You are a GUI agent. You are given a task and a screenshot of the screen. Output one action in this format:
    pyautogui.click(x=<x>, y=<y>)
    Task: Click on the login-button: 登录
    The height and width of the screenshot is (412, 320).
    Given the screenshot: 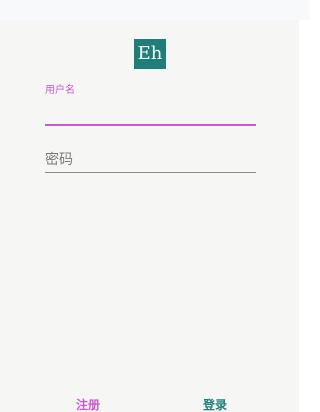 What is the action you would take?
    pyautogui.click(x=215, y=404)
    